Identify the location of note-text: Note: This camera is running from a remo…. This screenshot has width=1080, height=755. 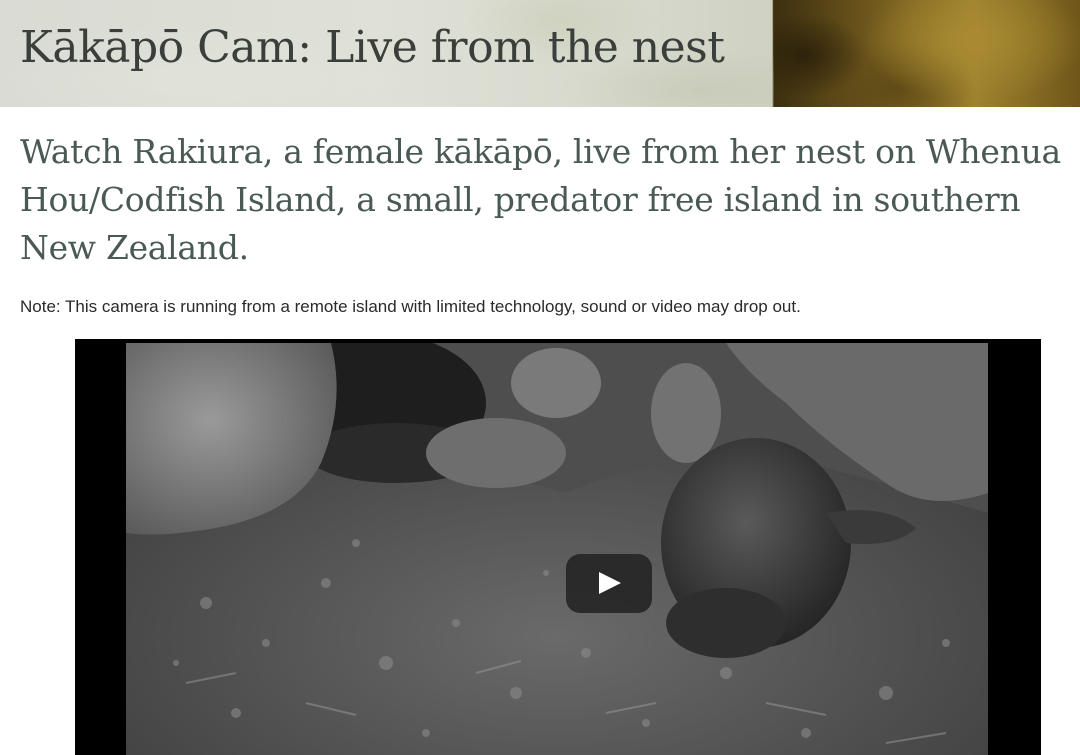
(410, 306).